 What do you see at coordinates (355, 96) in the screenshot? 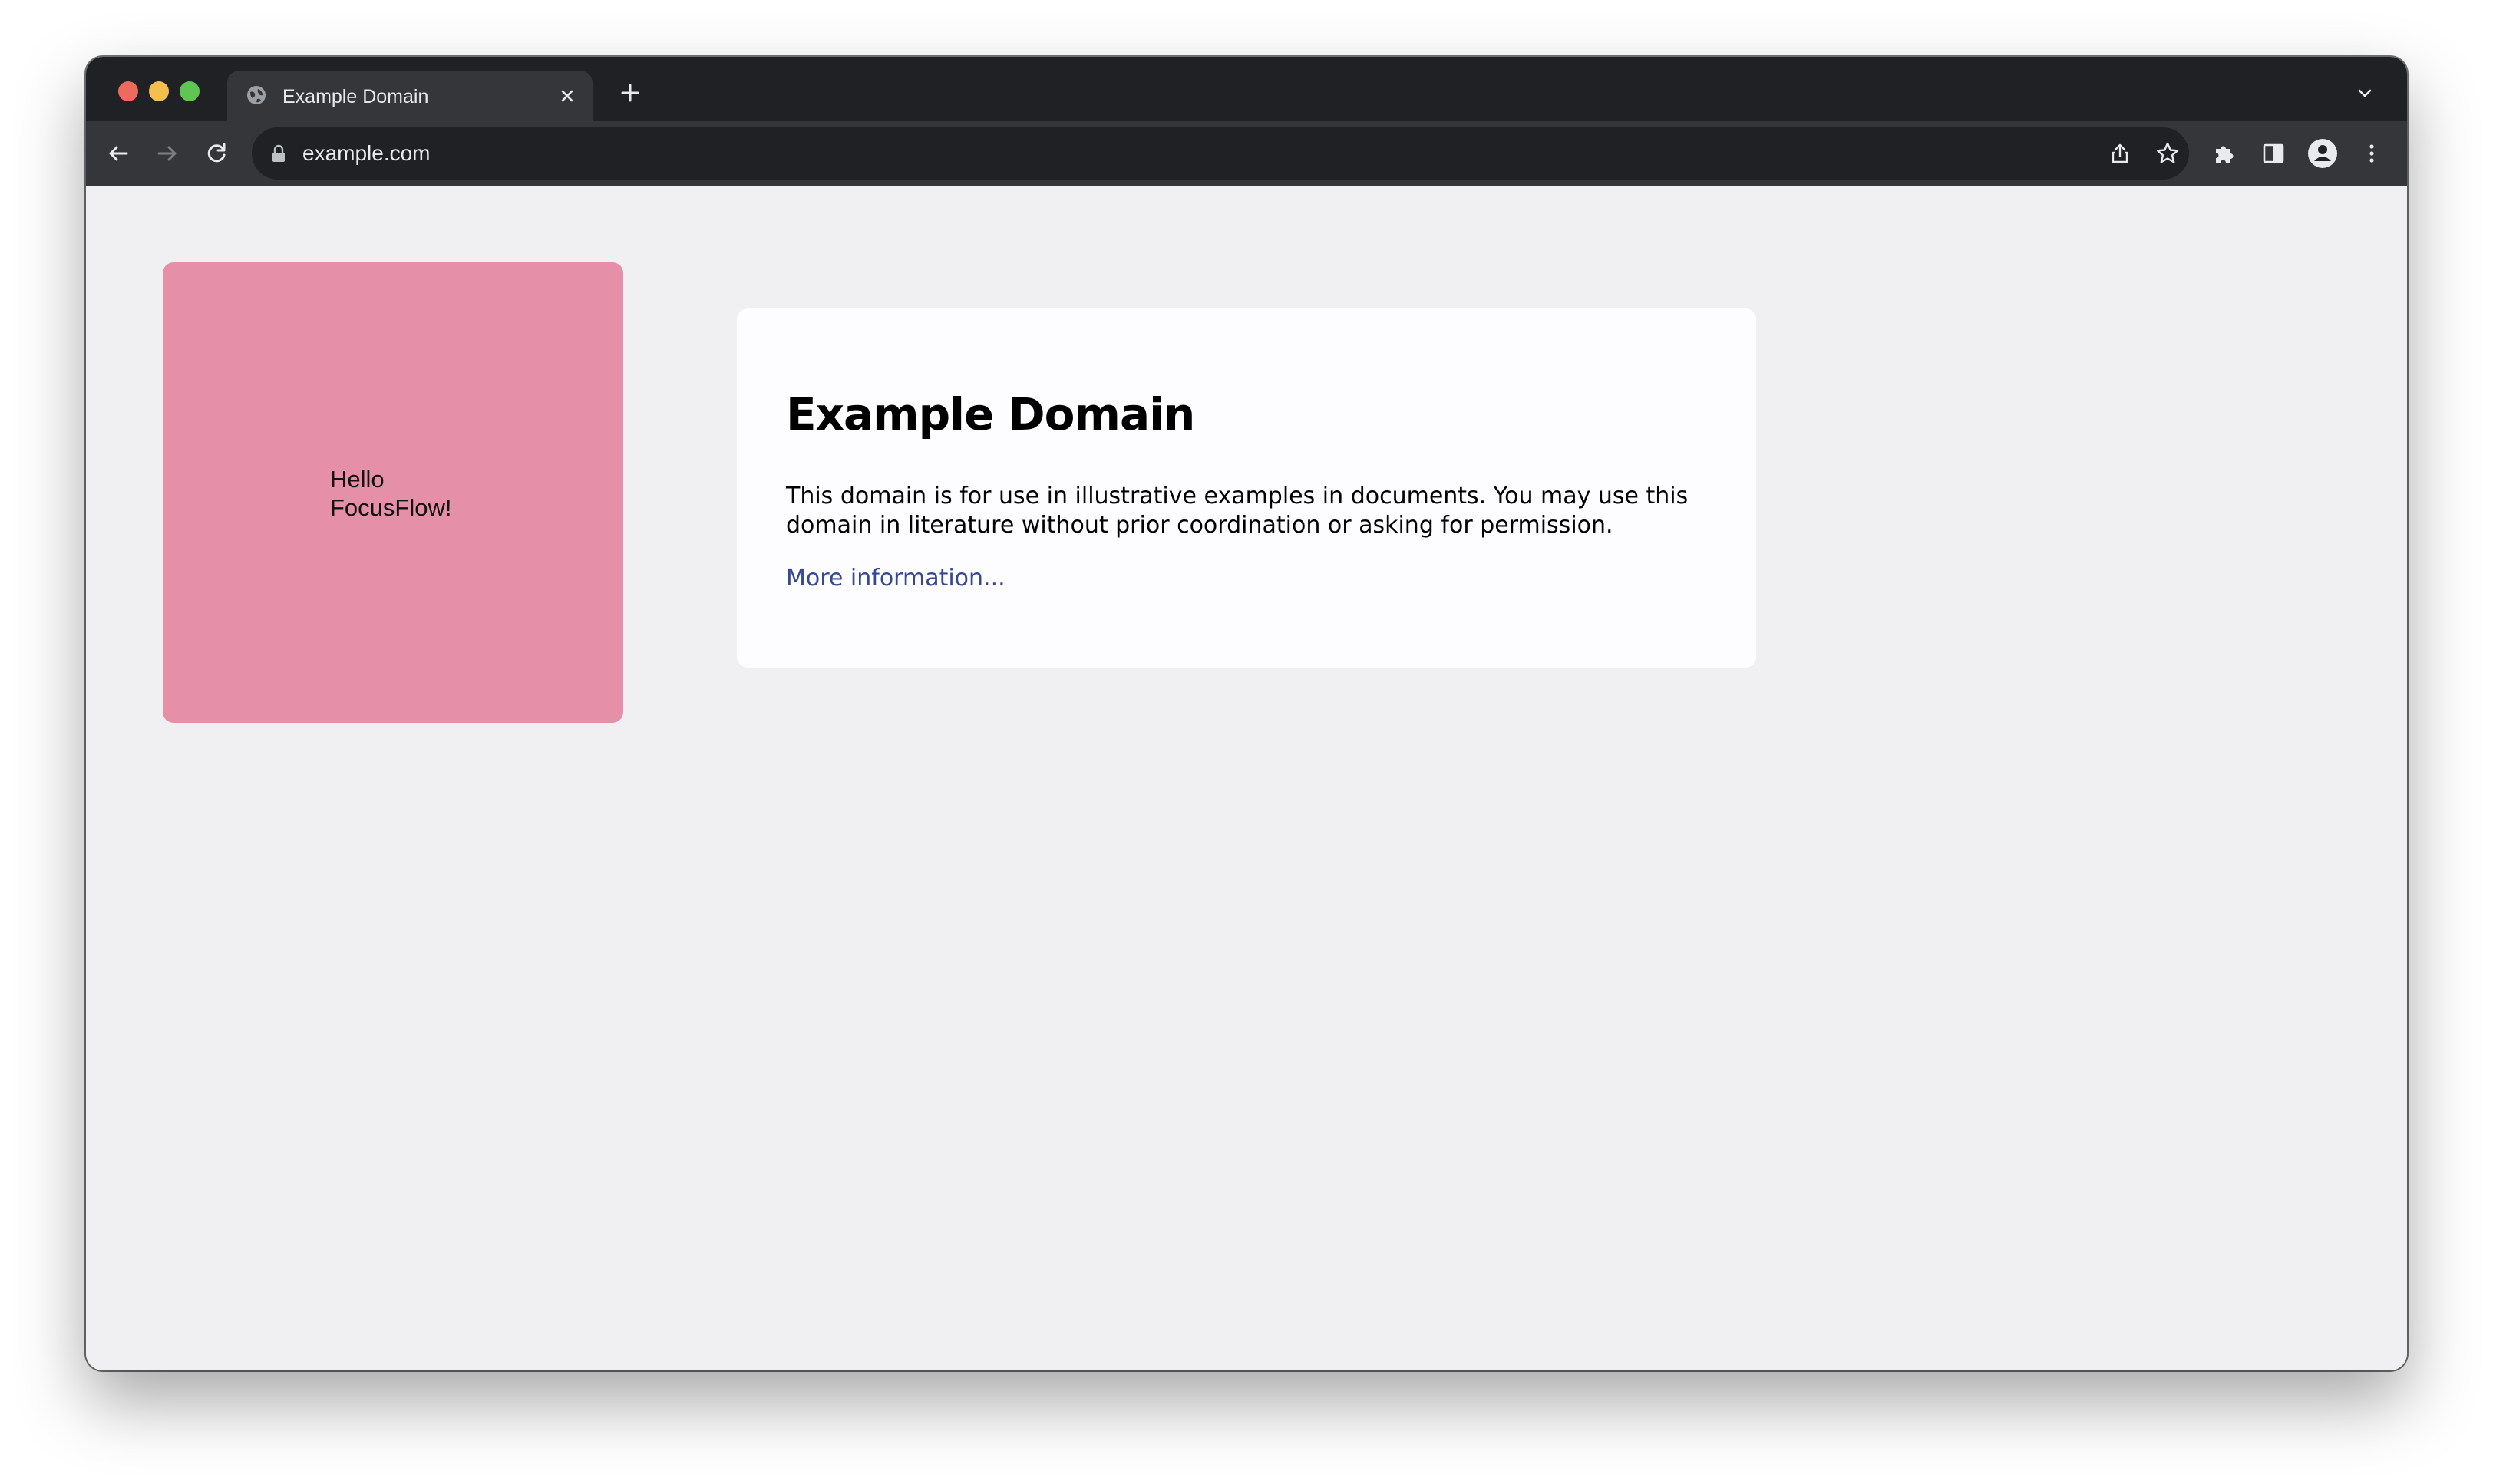
I see `tab-title: Example Domain` at bounding box center [355, 96].